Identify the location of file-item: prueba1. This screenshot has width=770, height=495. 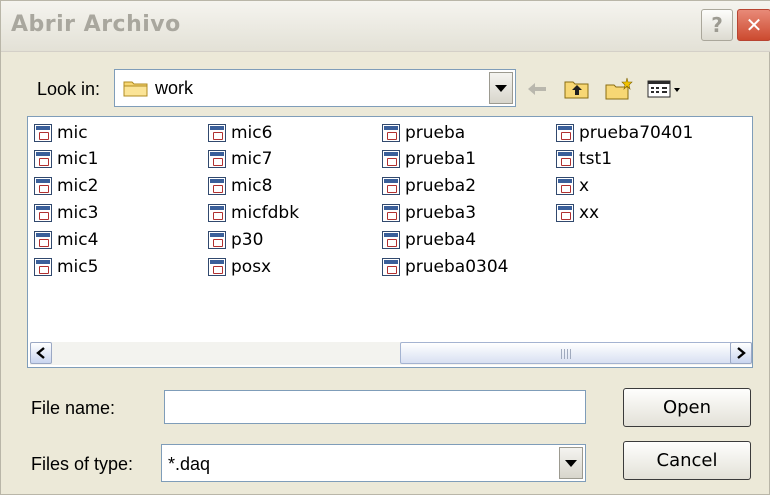
(429, 159).